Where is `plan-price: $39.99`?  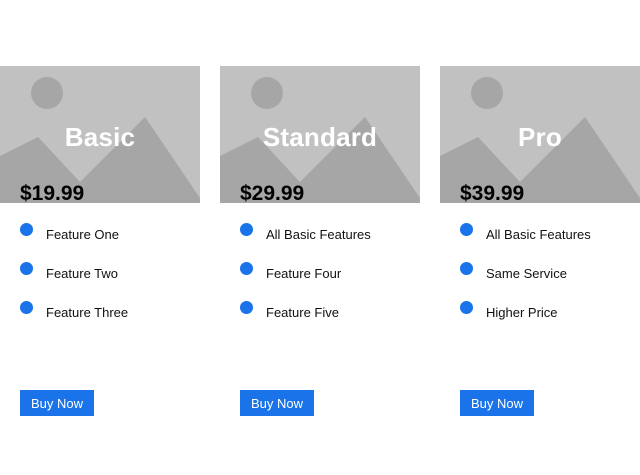
plan-price: $39.99 is located at coordinates (492, 193).